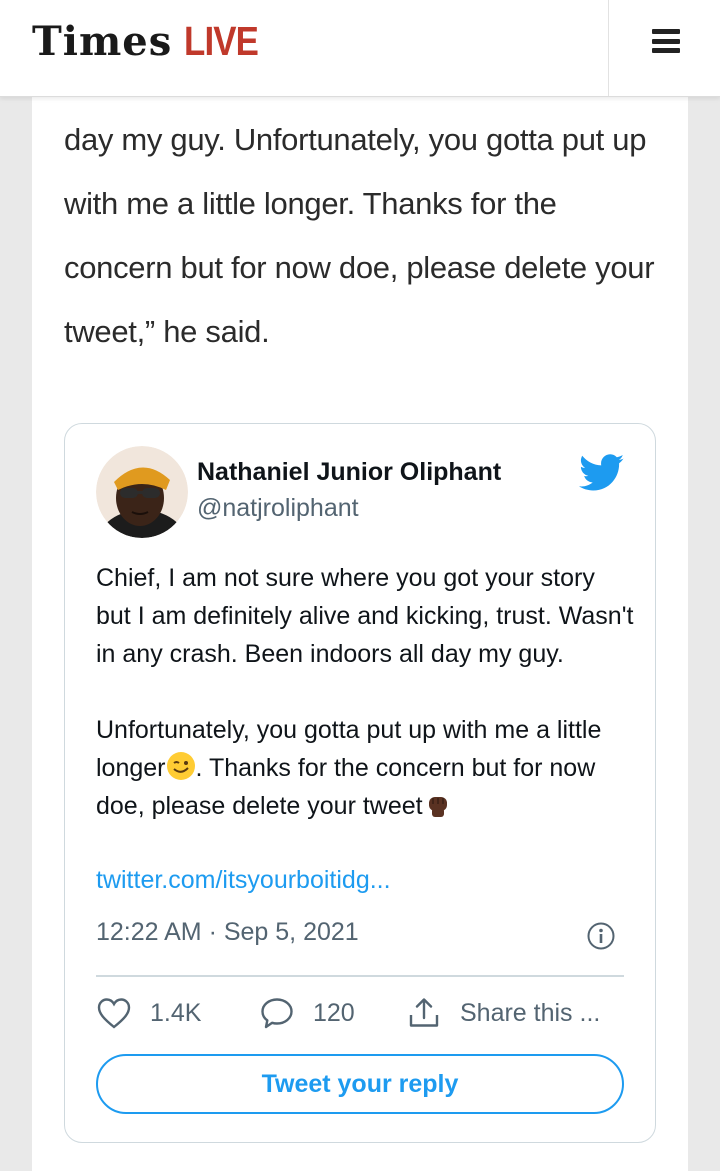 The width and height of the screenshot is (720, 1171). I want to click on avatar, so click(142, 492).